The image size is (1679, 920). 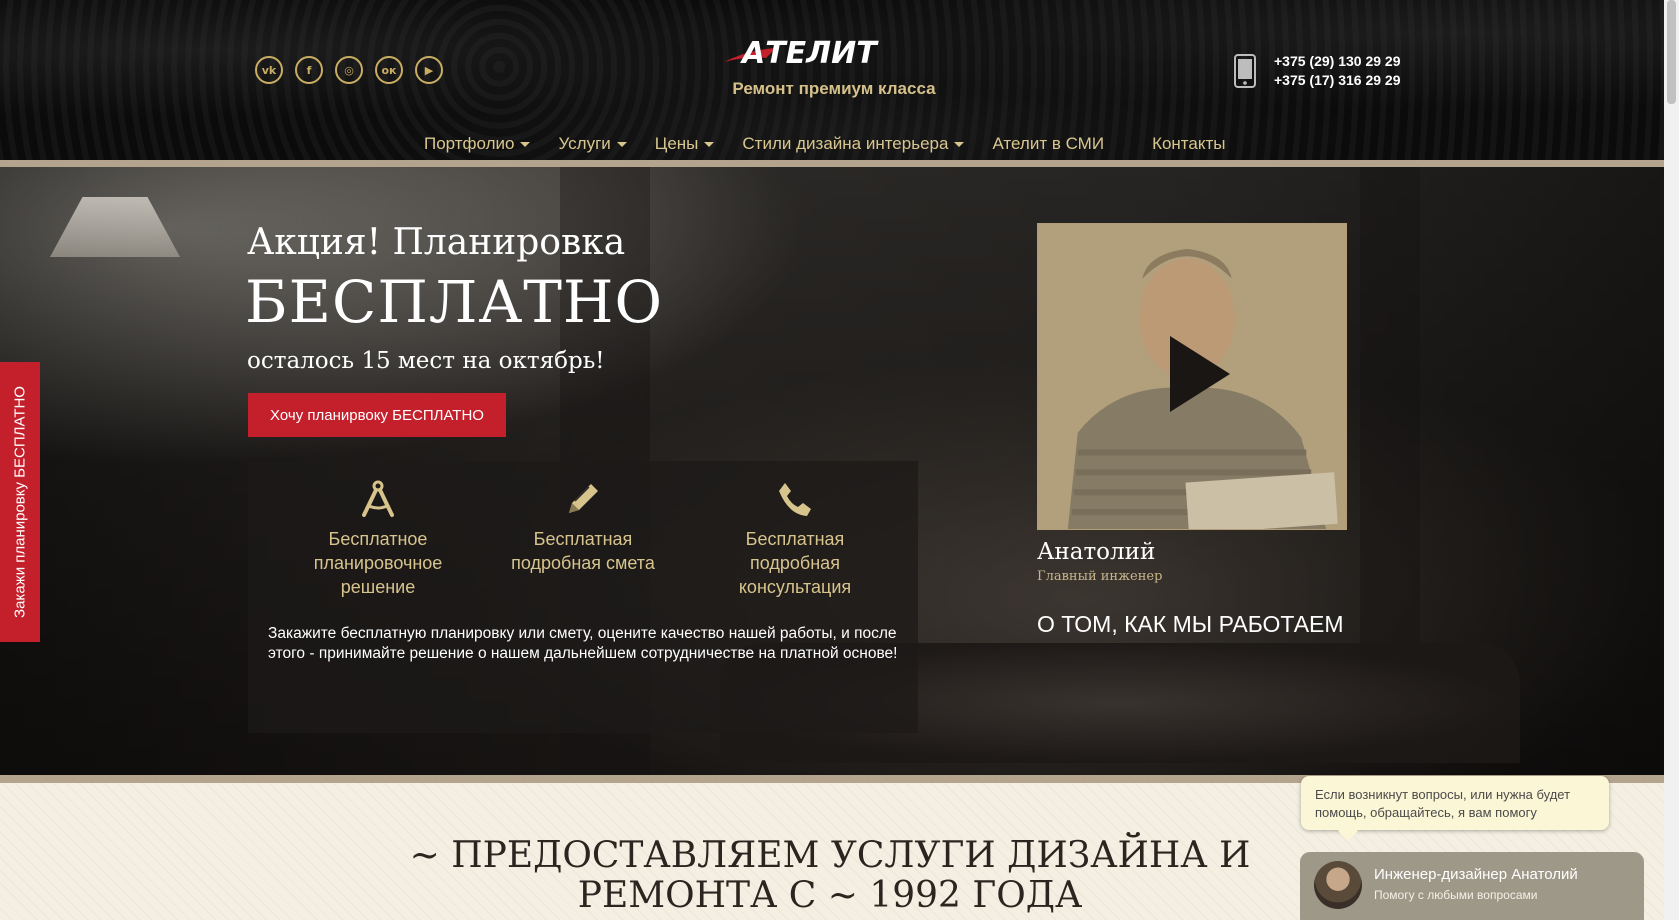 I want to click on phone-number-1: +375 (29) 130 29 29, so click(x=1337, y=61).